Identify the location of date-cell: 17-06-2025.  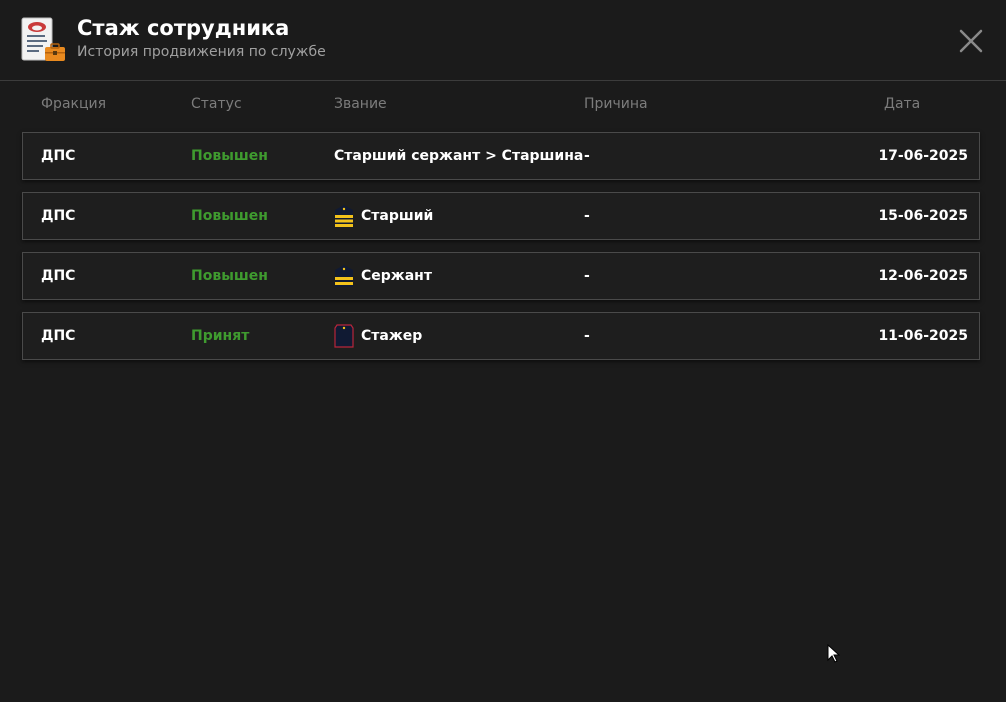
(923, 156).